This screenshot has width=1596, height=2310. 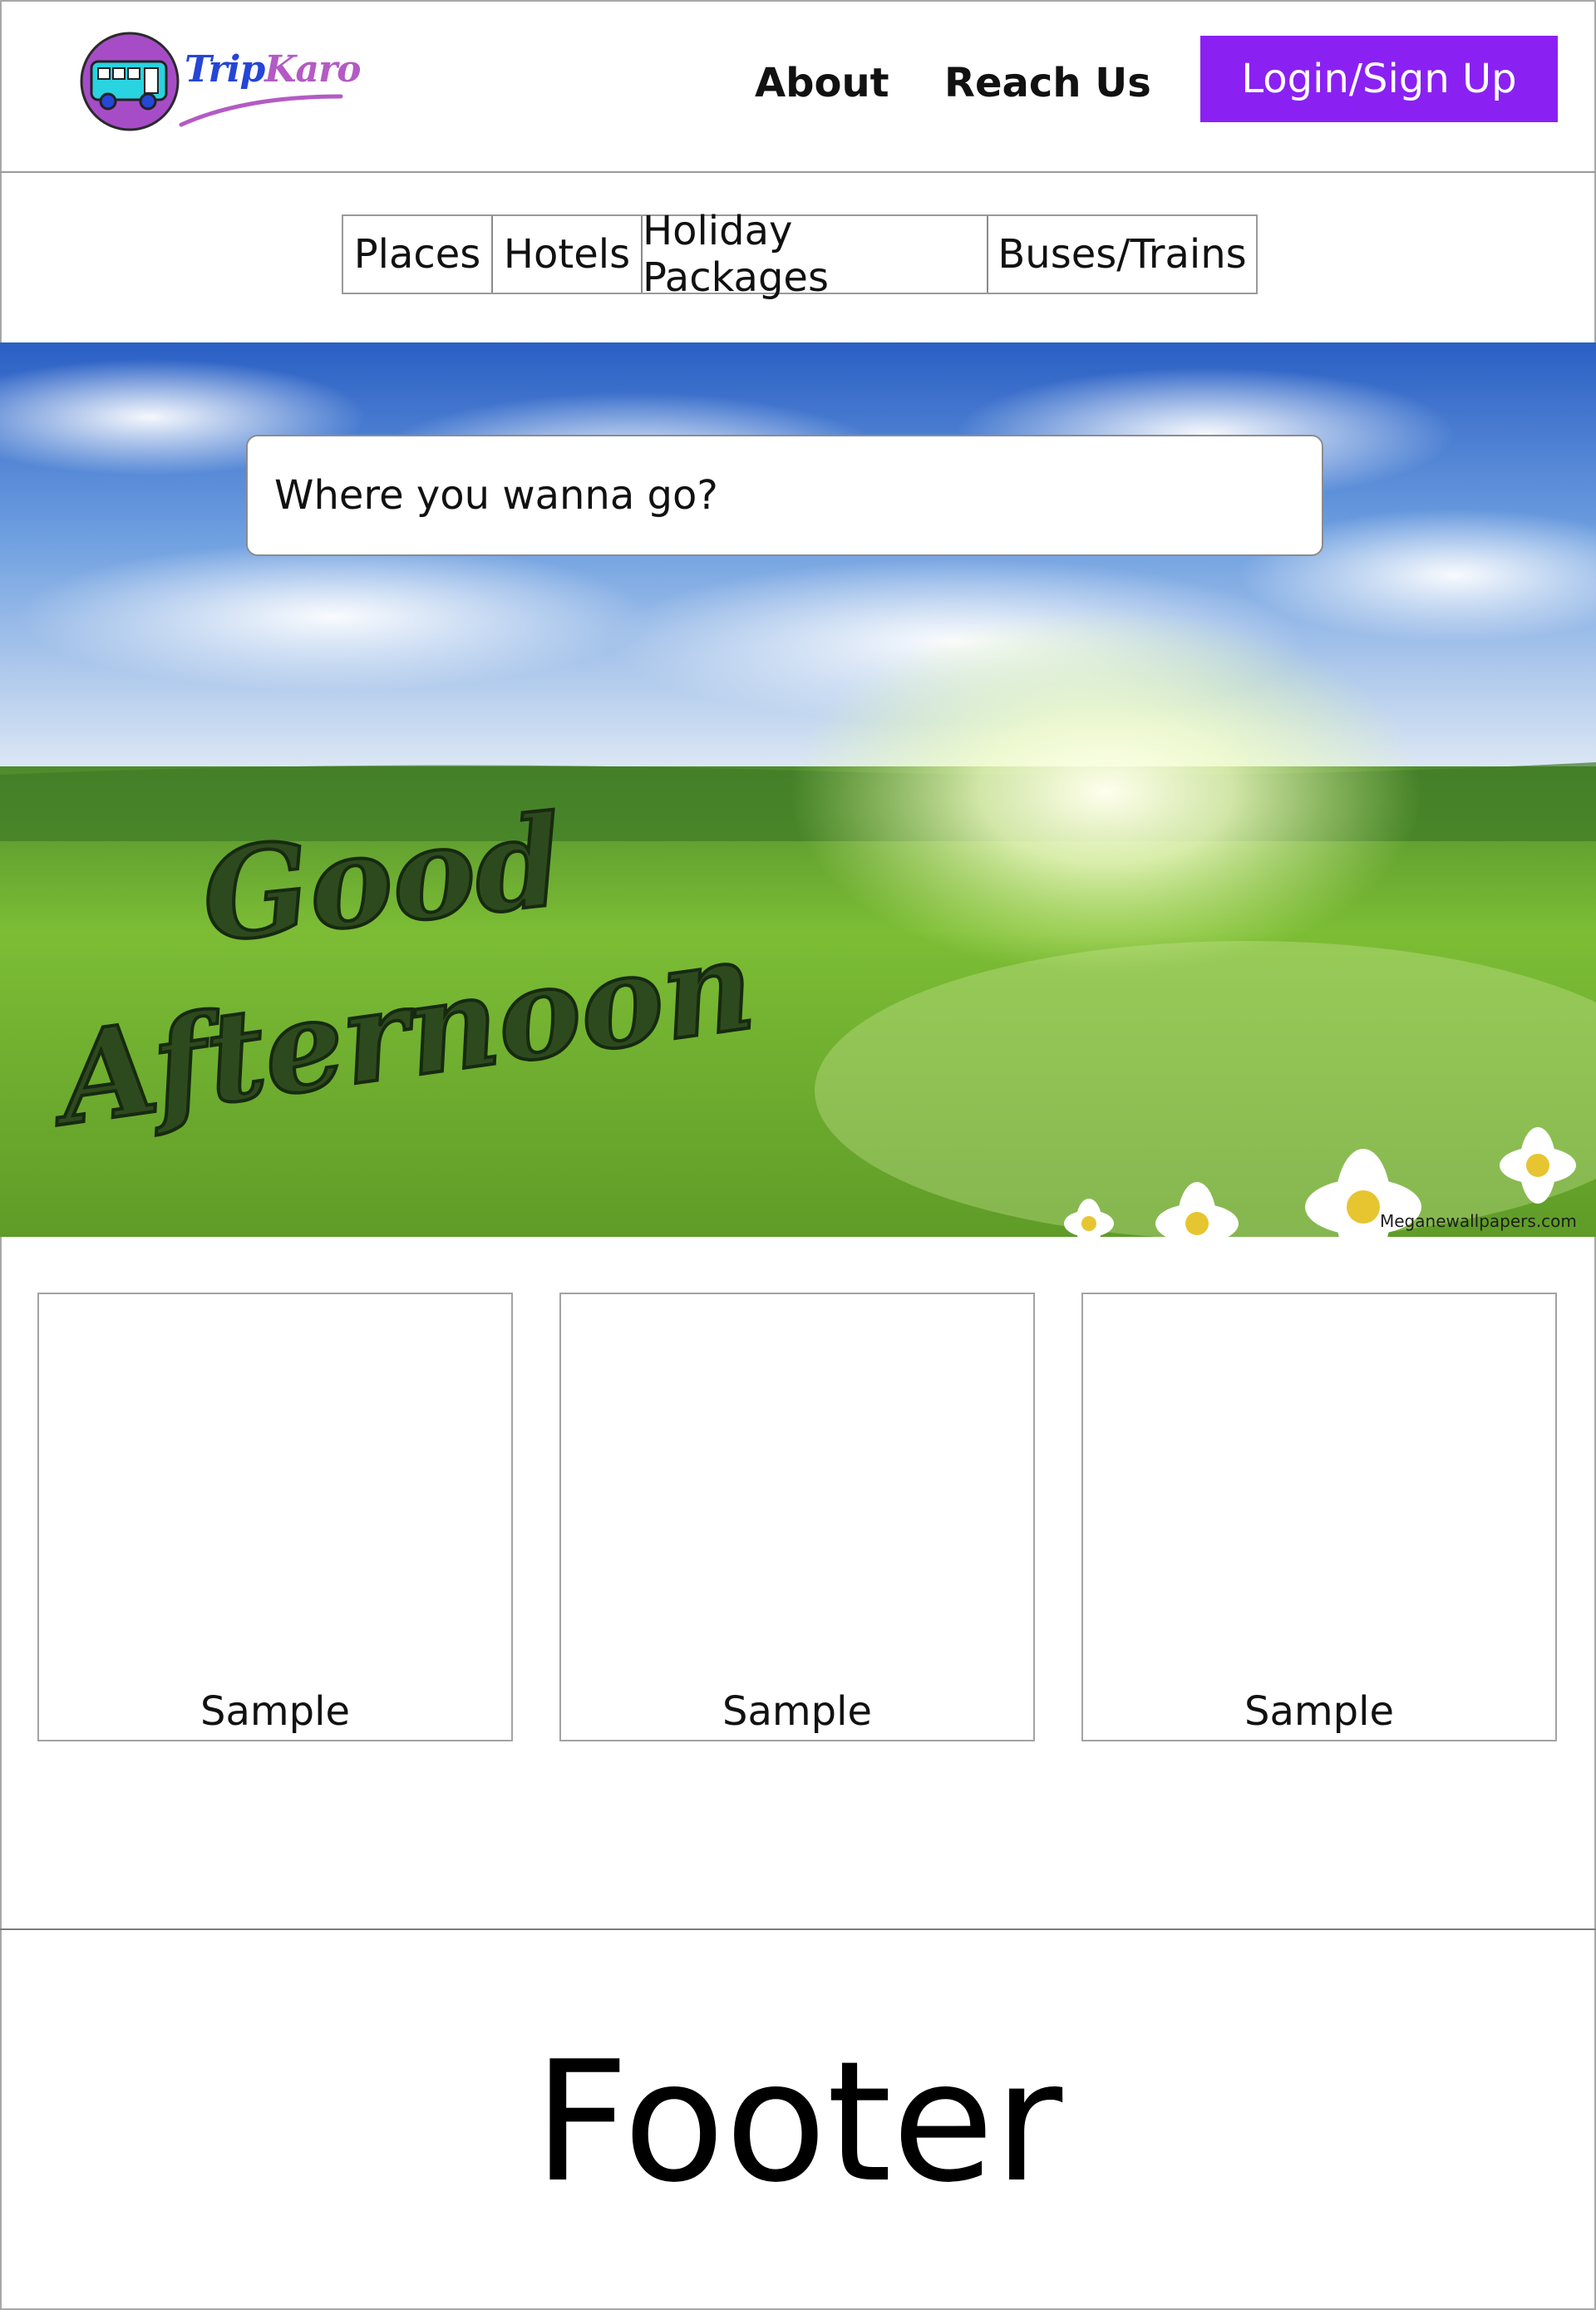 I want to click on brand-swoosh, so click(x=261, y=111).